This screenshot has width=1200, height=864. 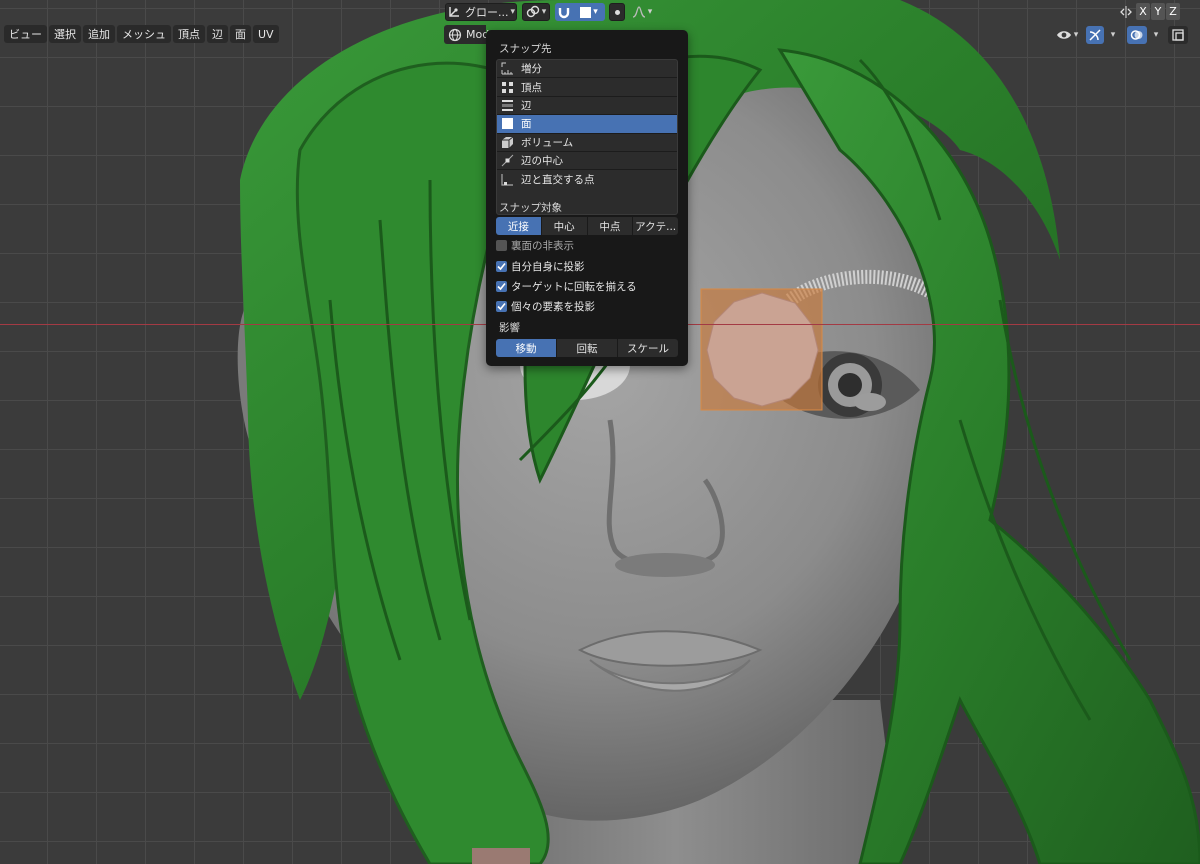 I want to click on snap-with-center: 中心, so click(x=564, y=226).